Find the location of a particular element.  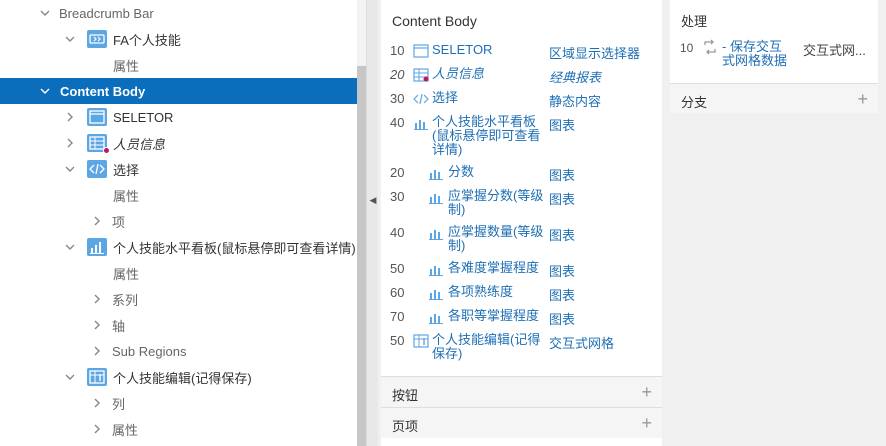

tree-node-columns: 列 is located at coordinates (178, 403).